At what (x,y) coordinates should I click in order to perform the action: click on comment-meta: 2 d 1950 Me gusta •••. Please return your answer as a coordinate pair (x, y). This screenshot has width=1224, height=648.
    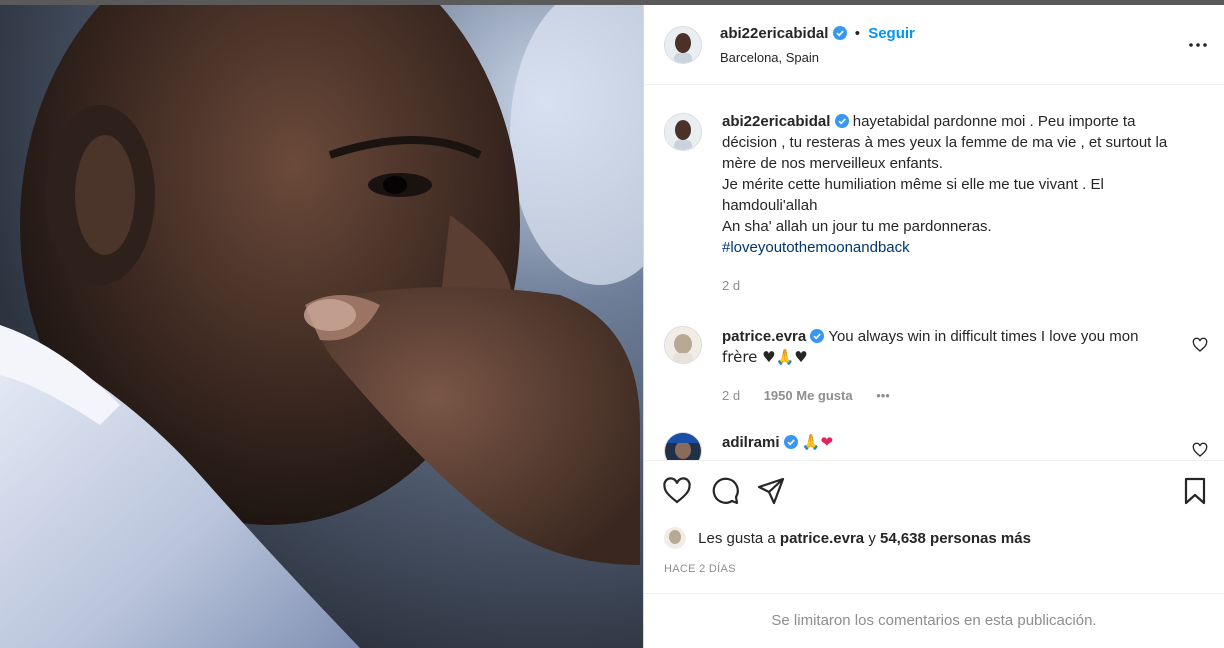
    Looking at the image, I should click on (816, 395).